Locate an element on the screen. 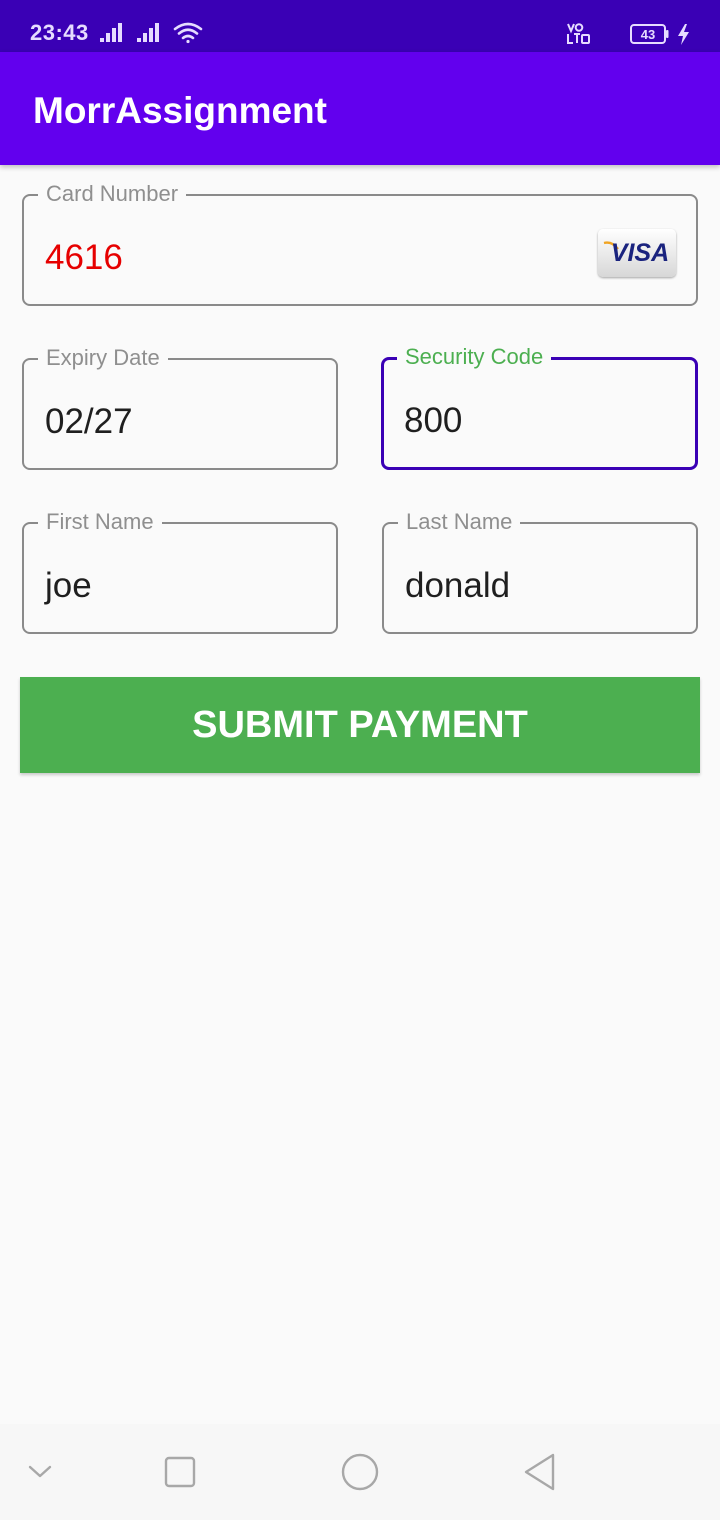 This screenshot has width=720, height=1520. battery-icon: 43 is located at coordinates (649, 34).